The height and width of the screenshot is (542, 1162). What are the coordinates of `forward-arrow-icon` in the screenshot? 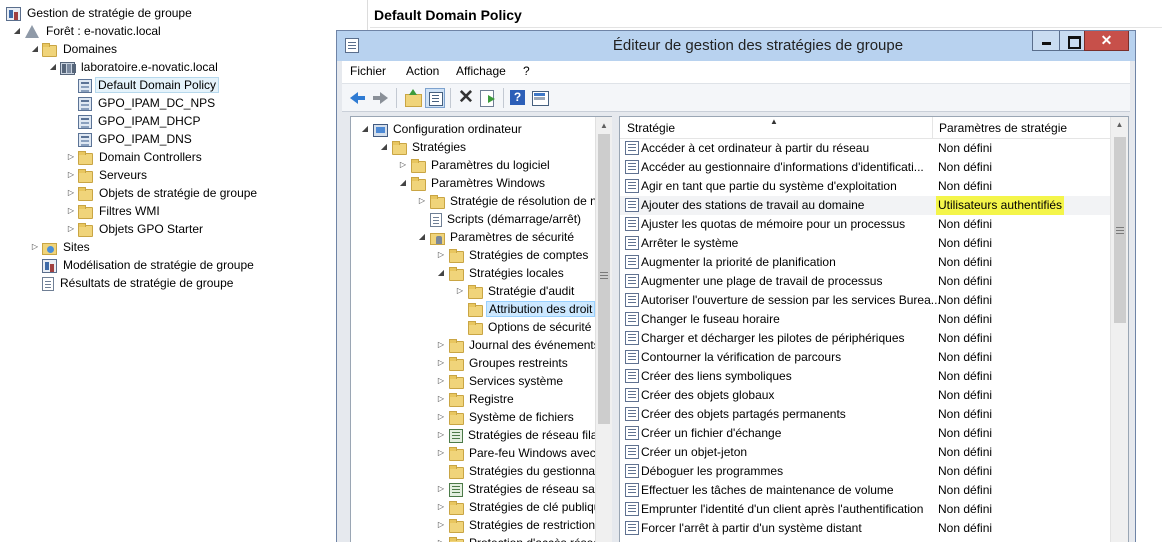 It's located at (380, 98).